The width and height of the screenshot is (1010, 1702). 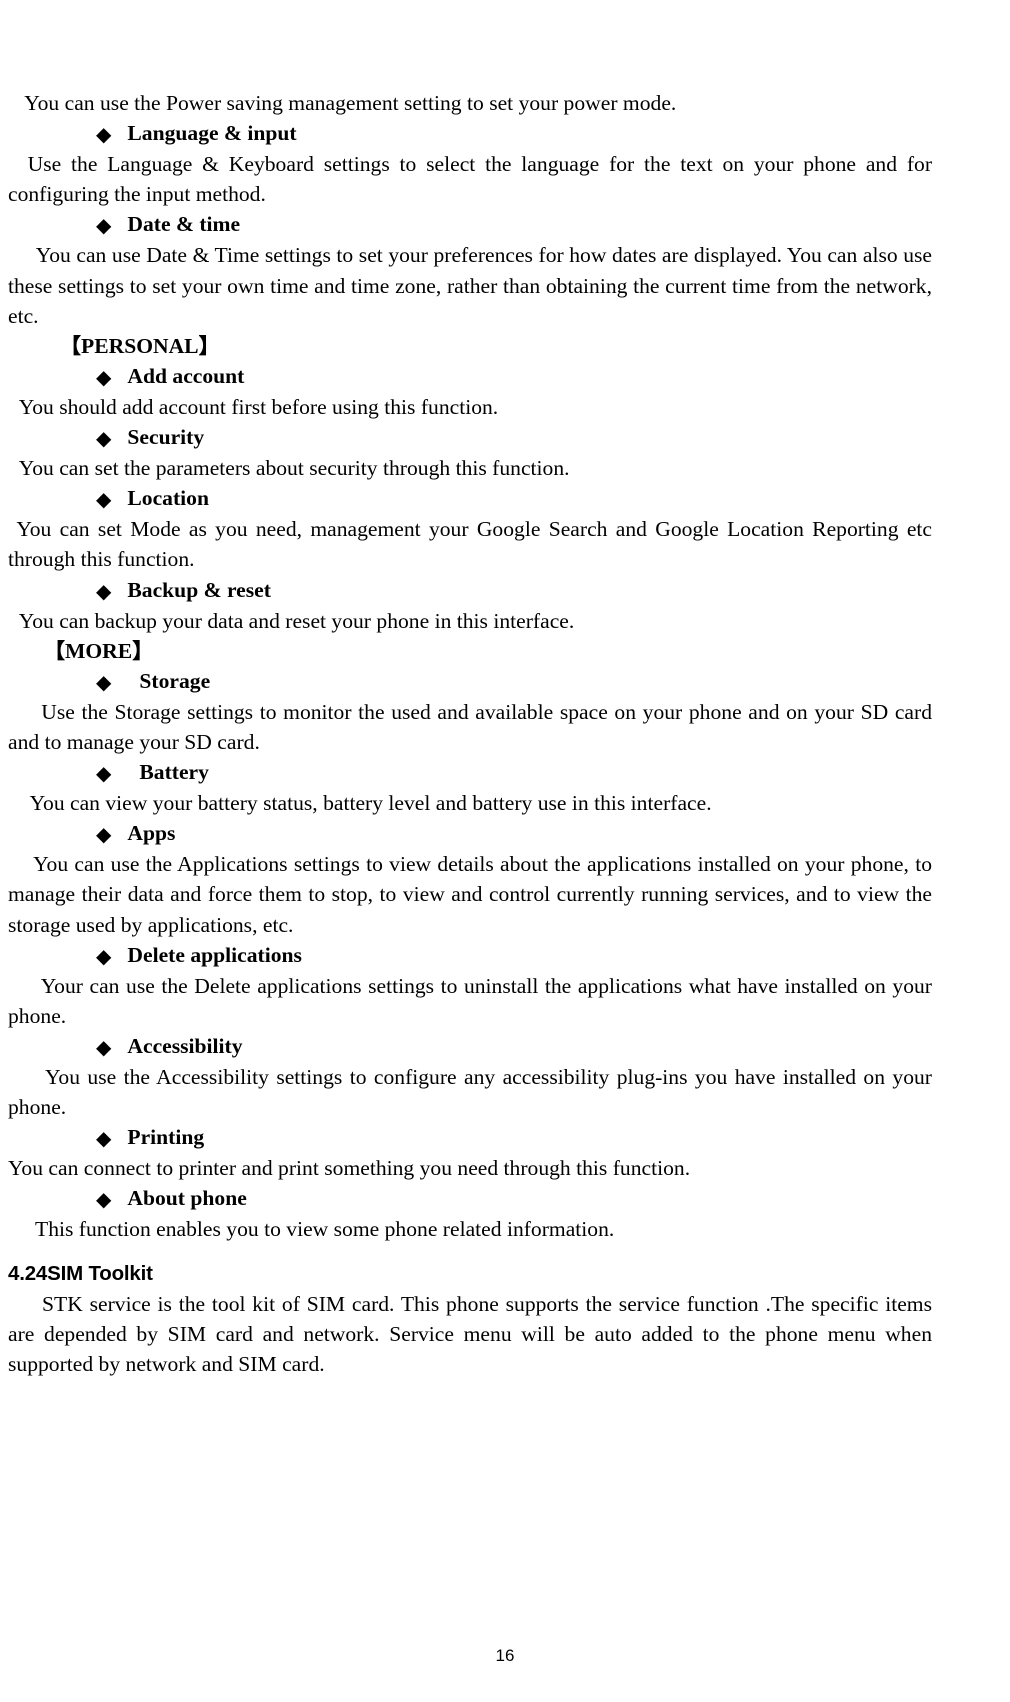 What do you see at coordinates (184, 224) in the screenshot?
I see `bullet-heading-label: Date & time` at bounding box center [184, 224].